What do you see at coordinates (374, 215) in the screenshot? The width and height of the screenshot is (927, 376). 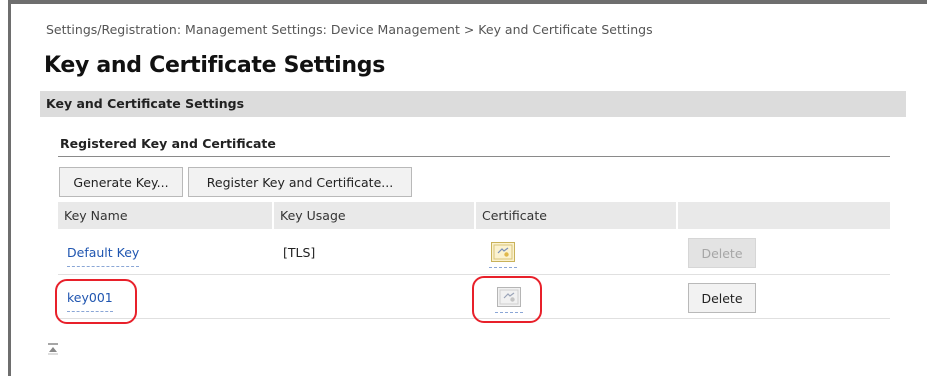 I see `column-header-key-usage: Key Usage` at bounding box center [374, 215].